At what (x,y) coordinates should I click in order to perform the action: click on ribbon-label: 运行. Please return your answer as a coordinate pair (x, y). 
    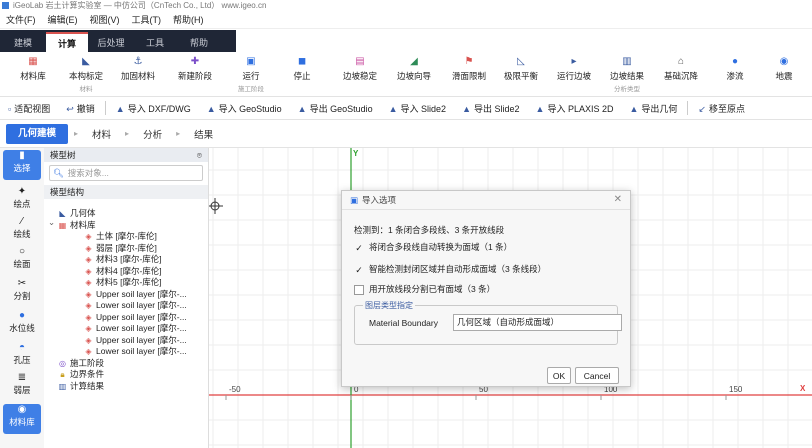
    Looking at the image, I should click on (251, 76).